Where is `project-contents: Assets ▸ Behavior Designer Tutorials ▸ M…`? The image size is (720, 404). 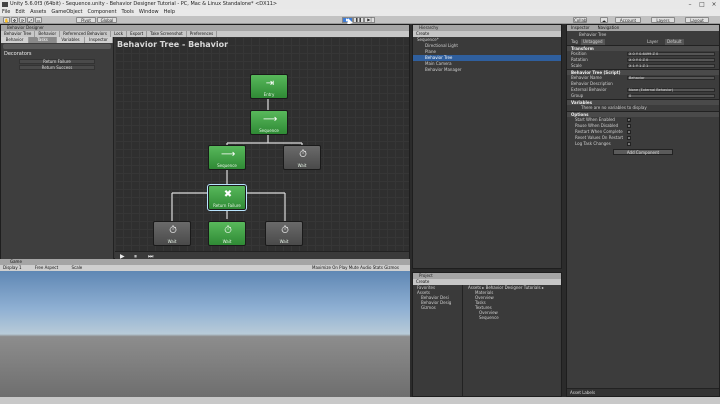 project-contents: Assets ▸ Behavior Designer Tutorials ▸ M… is located at coordinates (513, 340).